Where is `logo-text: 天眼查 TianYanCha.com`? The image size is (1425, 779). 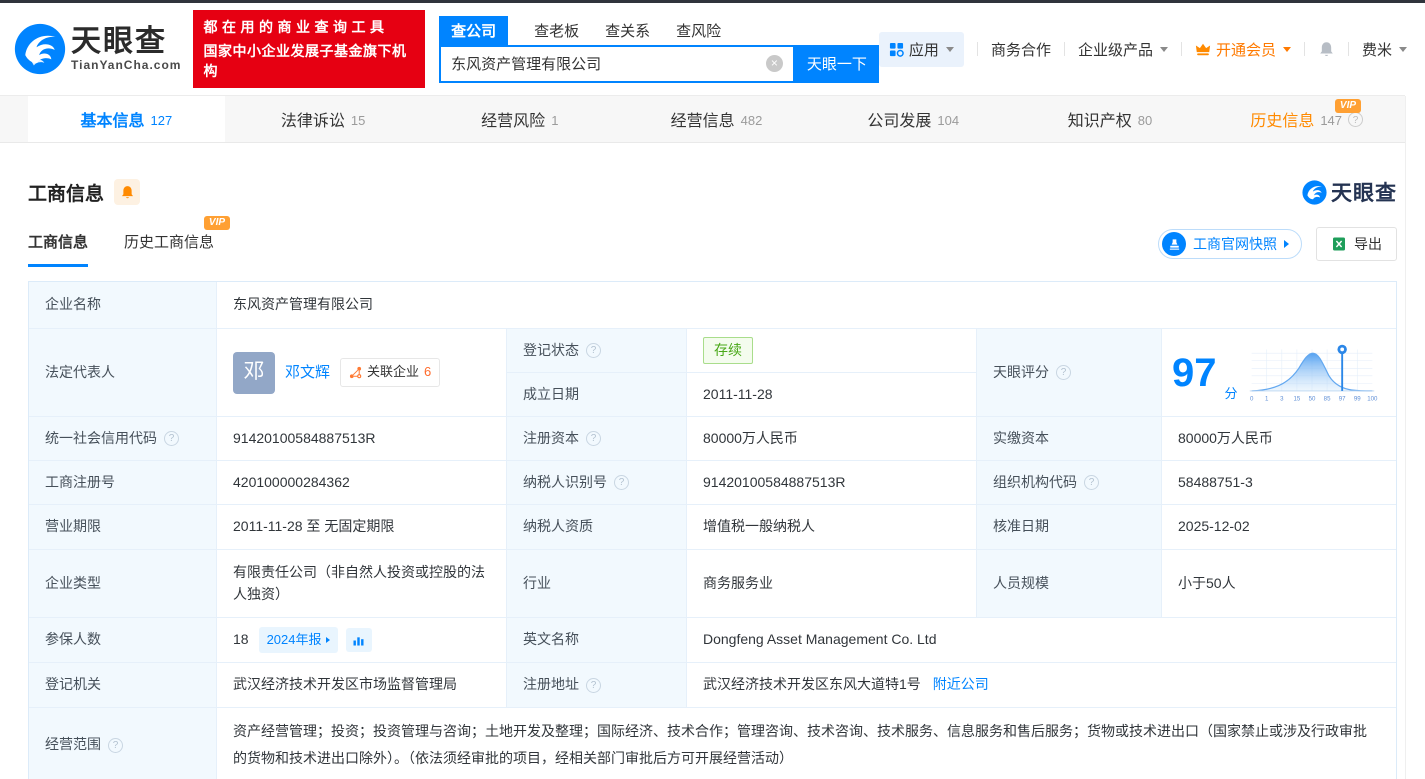 logo-text: 天眼查 TianYanCha.com is located at coordinates (126, 49).